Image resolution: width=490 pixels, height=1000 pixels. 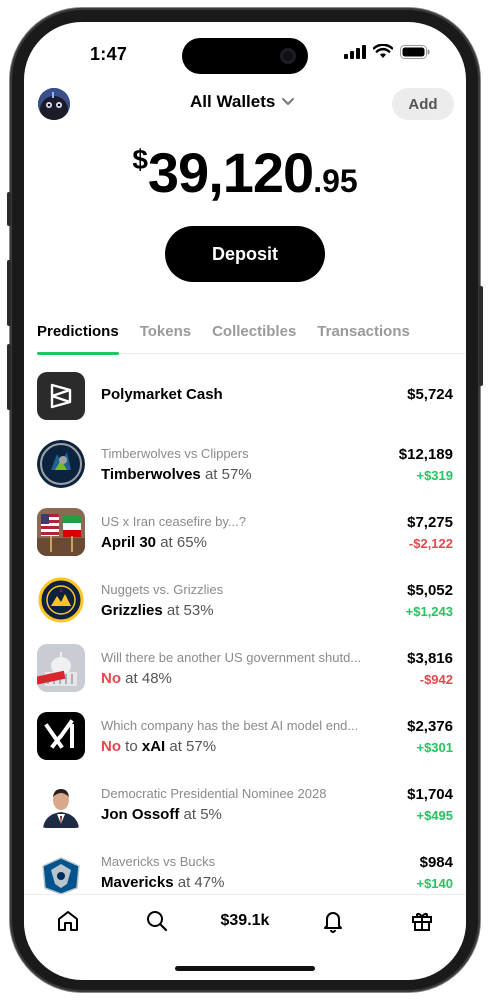 I want to click on position-pnl: +$301, so click(x=434, y=747).